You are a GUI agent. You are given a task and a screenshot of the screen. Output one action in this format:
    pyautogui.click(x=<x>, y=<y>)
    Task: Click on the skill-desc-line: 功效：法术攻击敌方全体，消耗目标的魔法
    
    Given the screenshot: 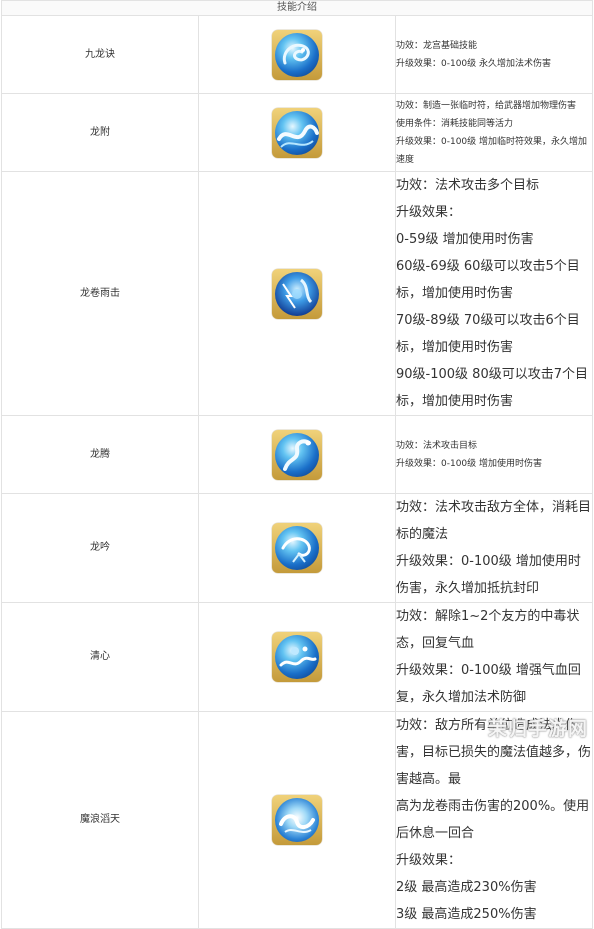 What is the action you would take?
    pyautogui.click(x=494, y=521)
    